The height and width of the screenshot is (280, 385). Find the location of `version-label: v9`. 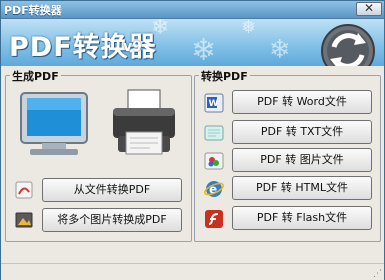

version-label: v9 is located at coordinates (132, 47).